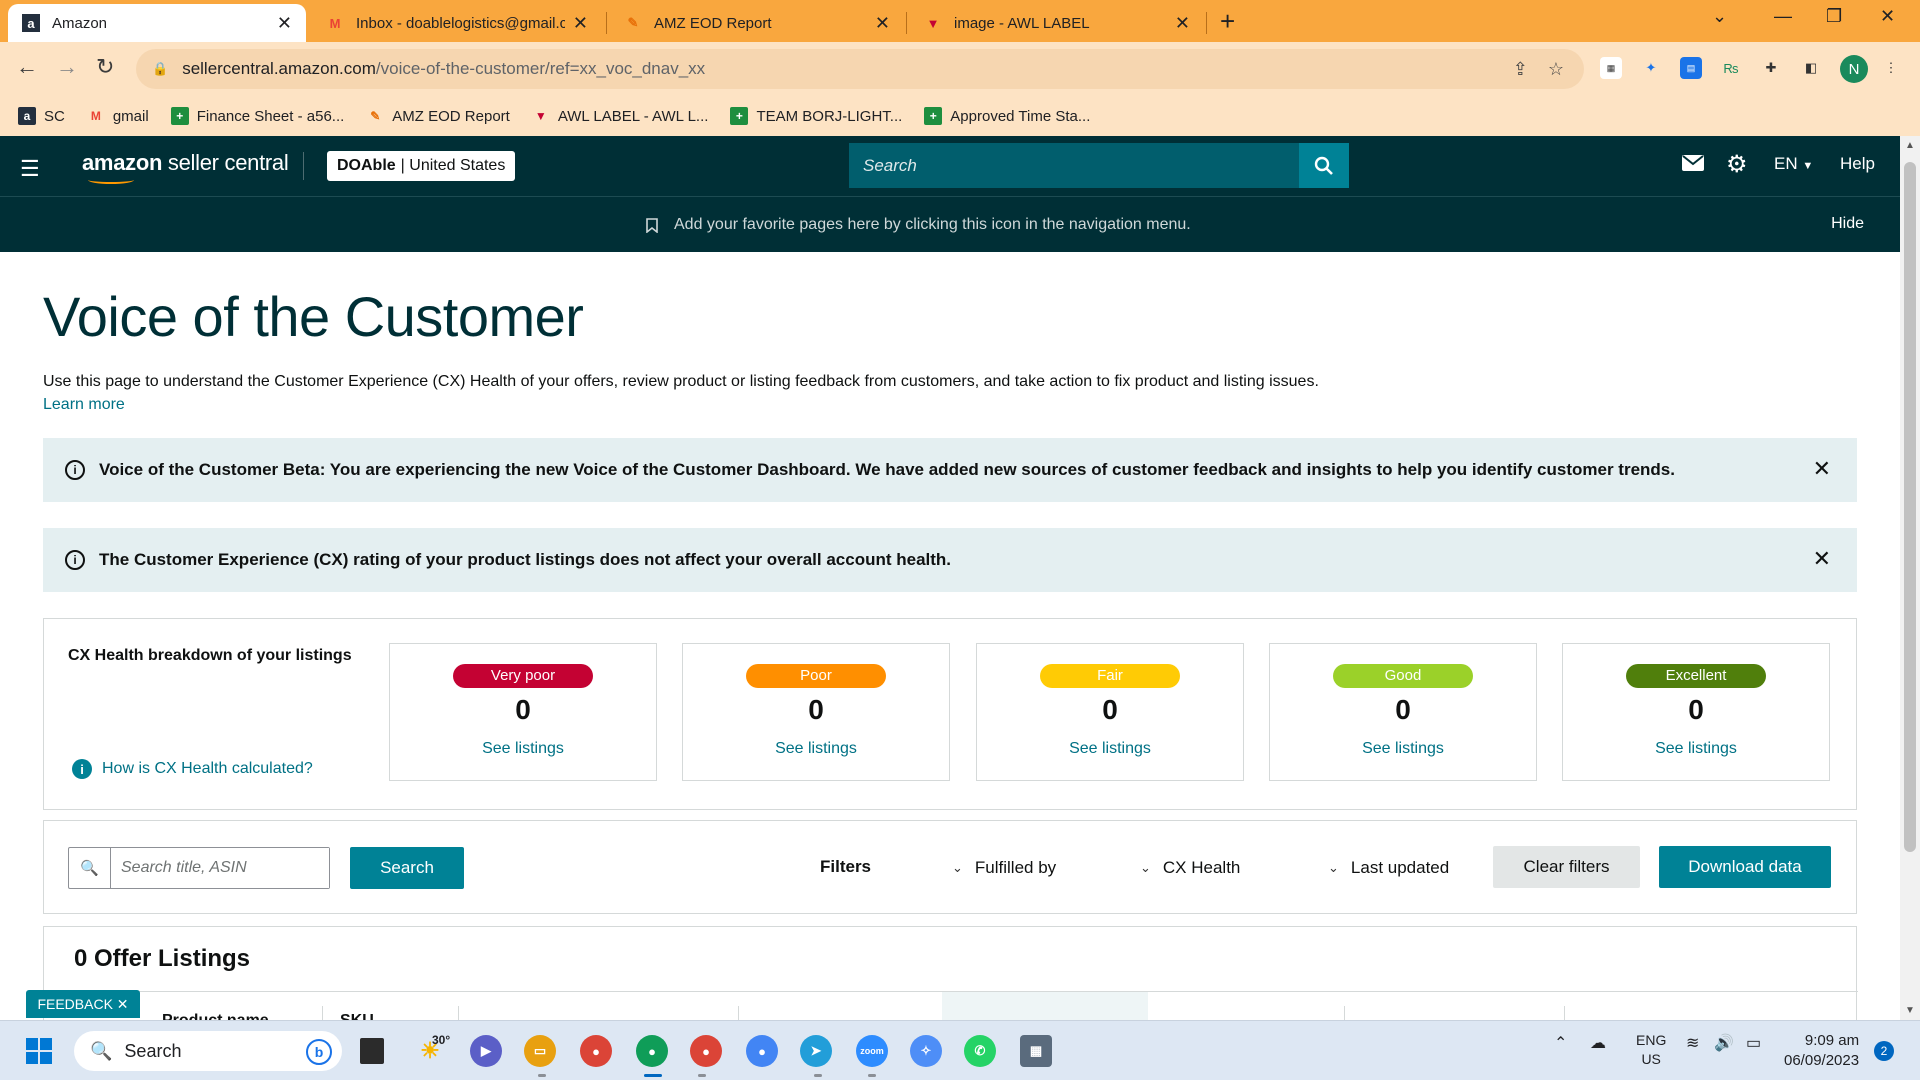  Describe the element at coordinates (407, 868) in the screenshot. I see `search-button: Search` at that location.